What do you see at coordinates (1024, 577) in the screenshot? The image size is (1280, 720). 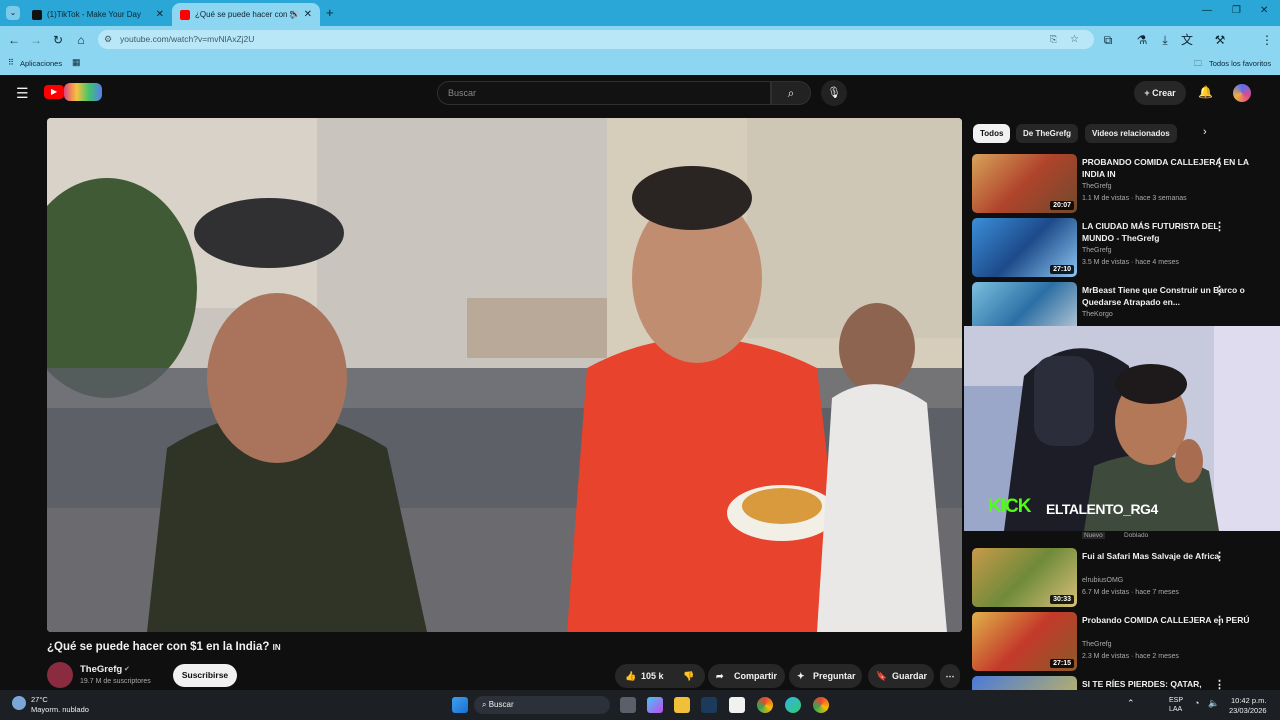 I see `video-thumbnail: 30:33` at bounding box center [1024, 577].